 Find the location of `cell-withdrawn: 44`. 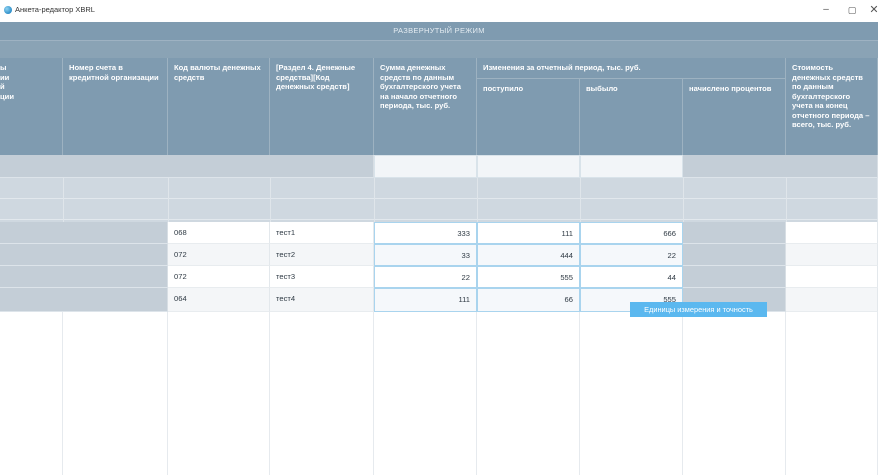

cell-withdrawn: 44 is located at coordinates (631, 277).